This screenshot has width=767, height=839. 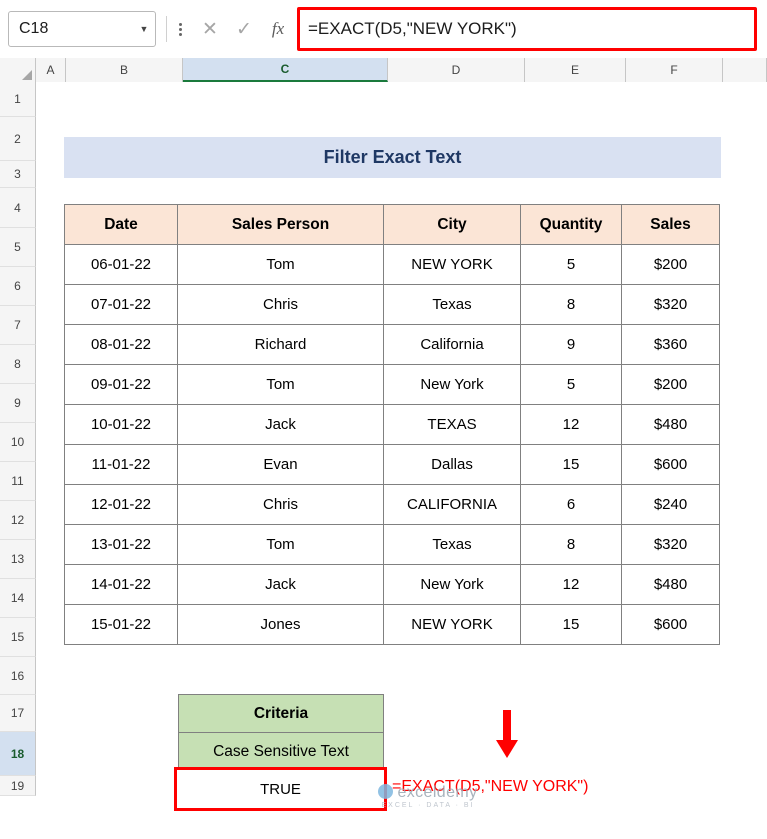 What do you see at coordinates (18, 676) in the screenshot?
I see `row-header-16: 16` at bounding box center [18, 676].